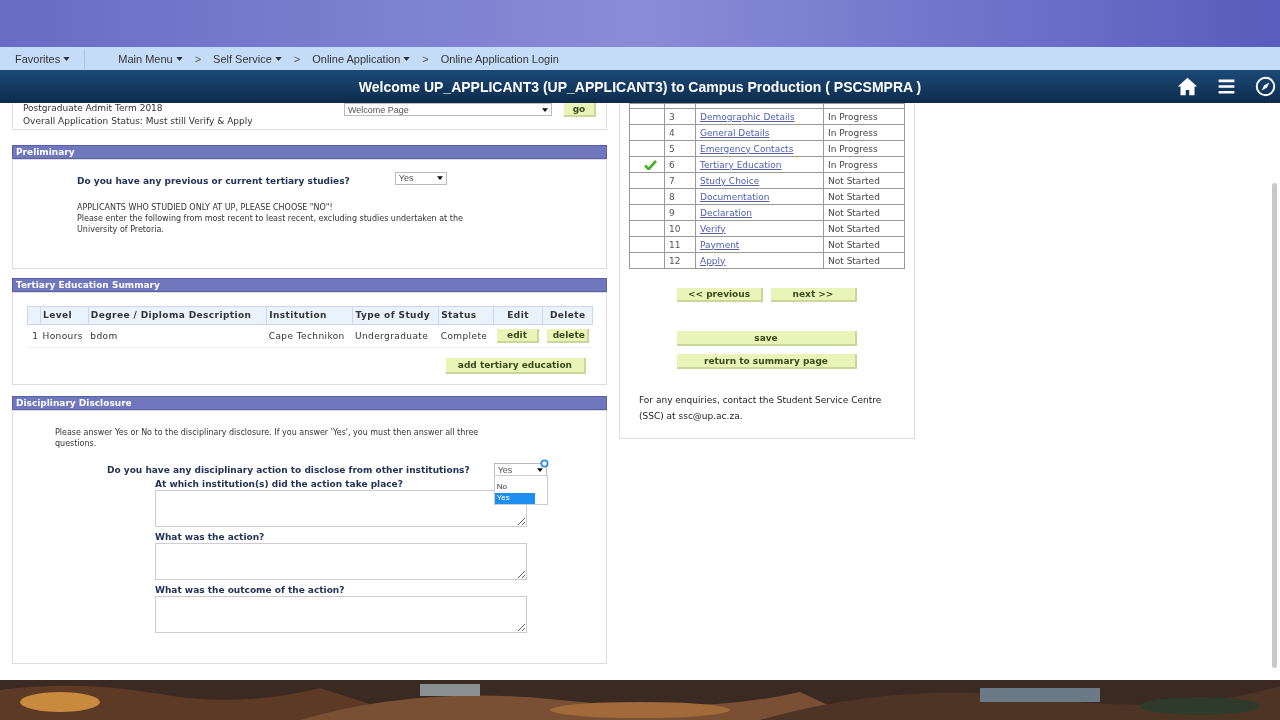  What do you see at coordinates (680, 116) in the screenshot?
I see `step-number: 3` at bounding box center [680, 116].